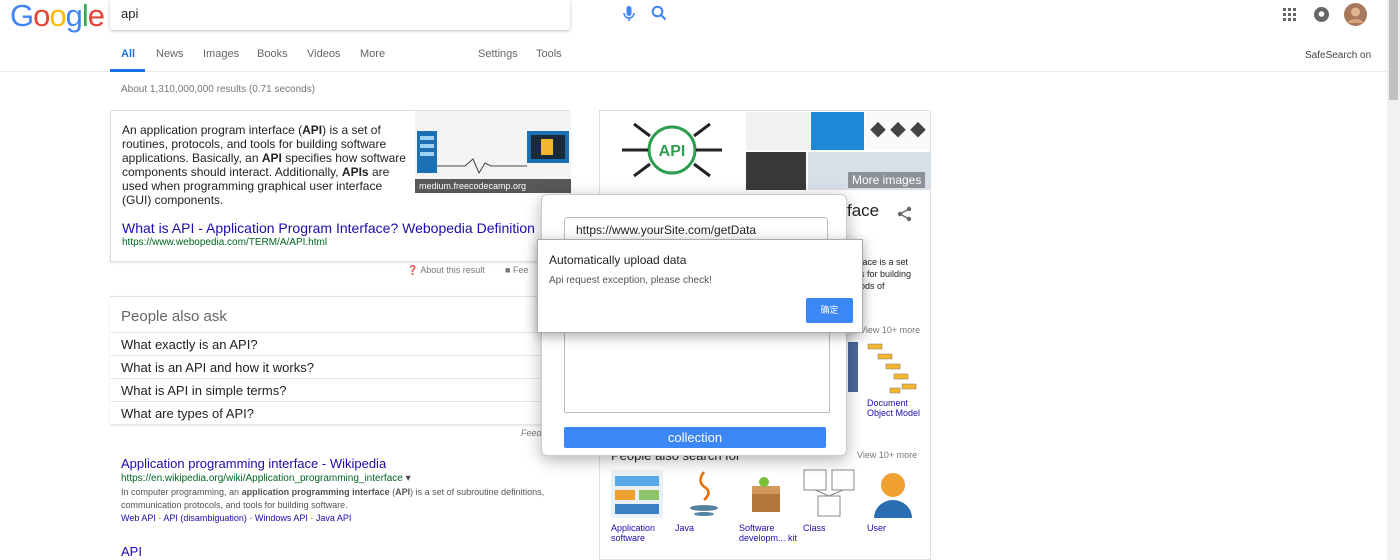  Describe the element at coordinates (74, 16) in the screenshot. I see `logo-letter: g` at that location.